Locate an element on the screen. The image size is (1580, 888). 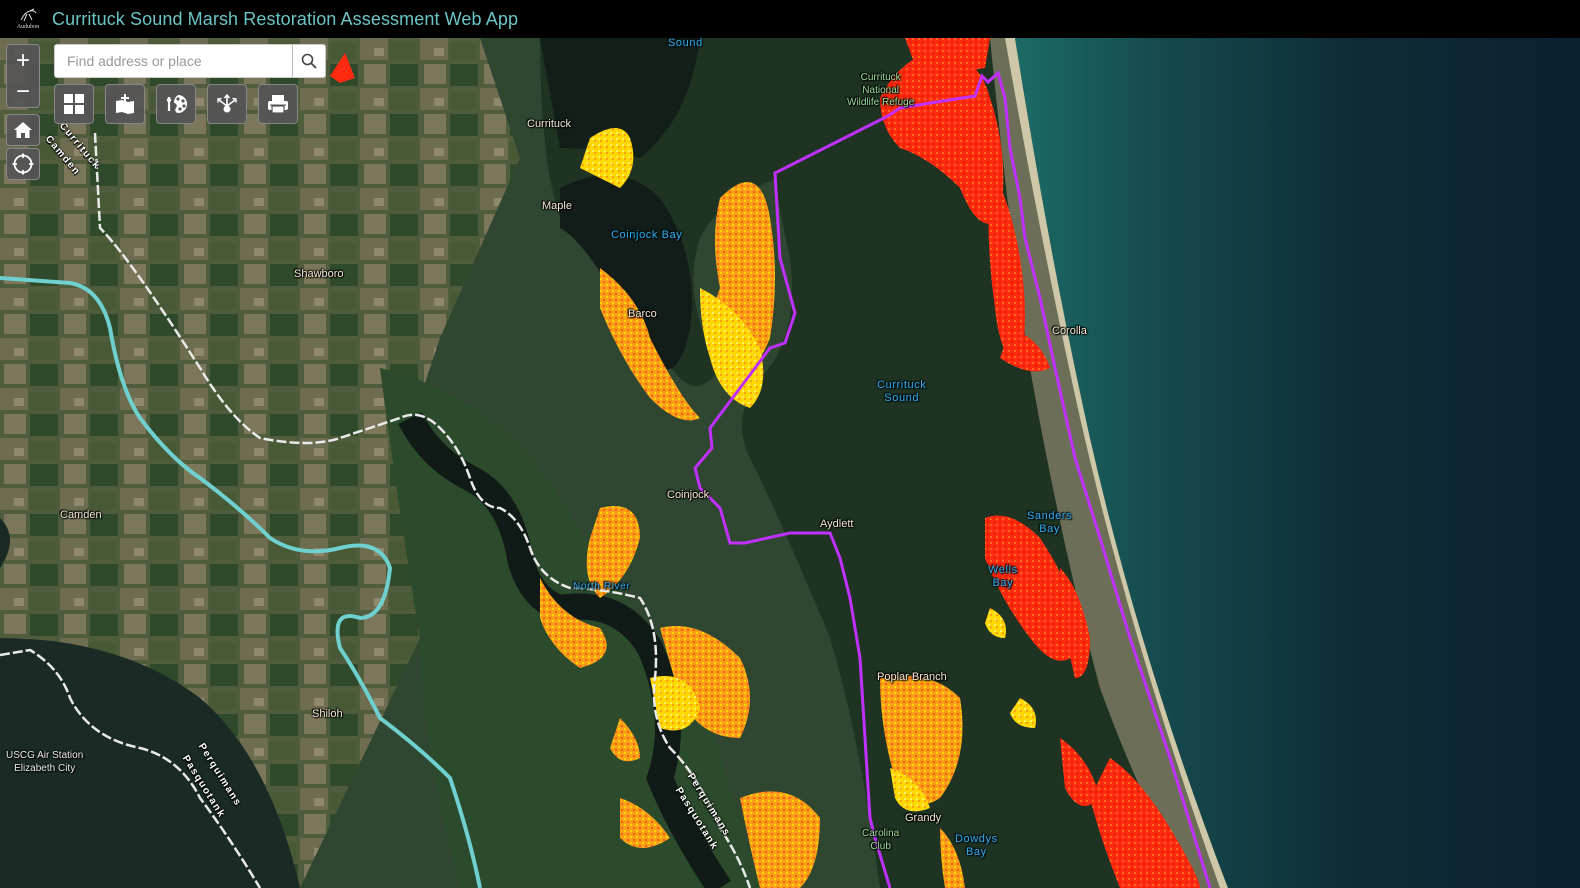
printer-icon is located at coordinates (278, 104).